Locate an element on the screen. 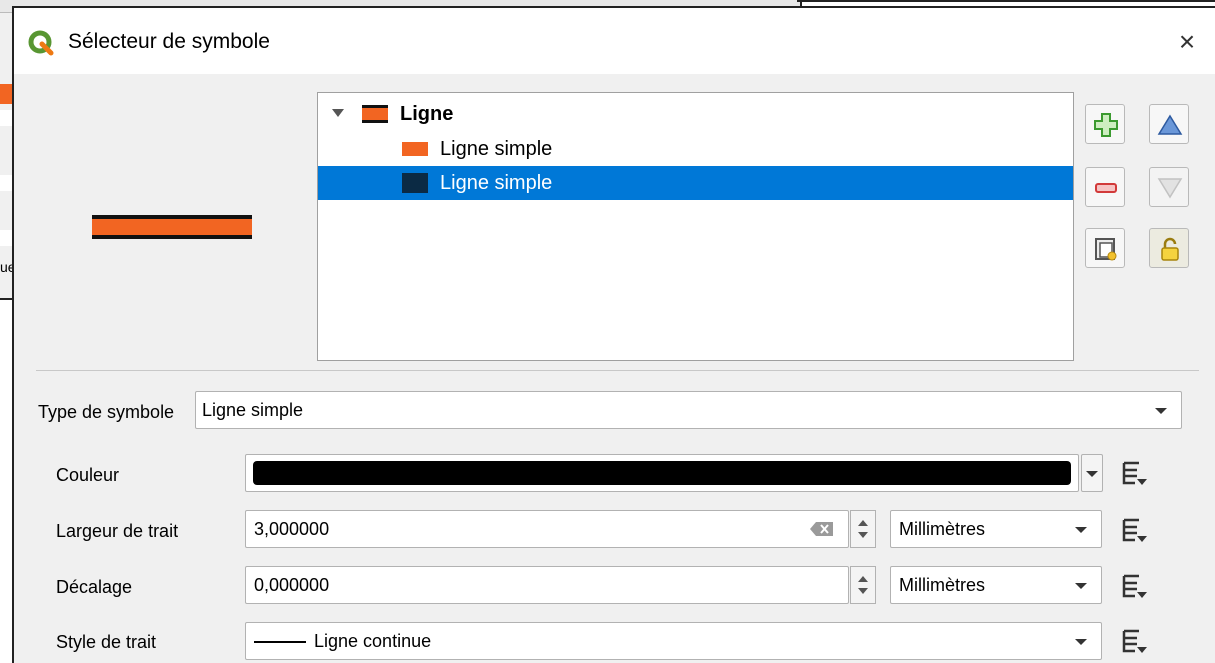 Image resolution: width=1215 pixels, height=663 pixels. lock-icon is located at coordinates (1170, 249).